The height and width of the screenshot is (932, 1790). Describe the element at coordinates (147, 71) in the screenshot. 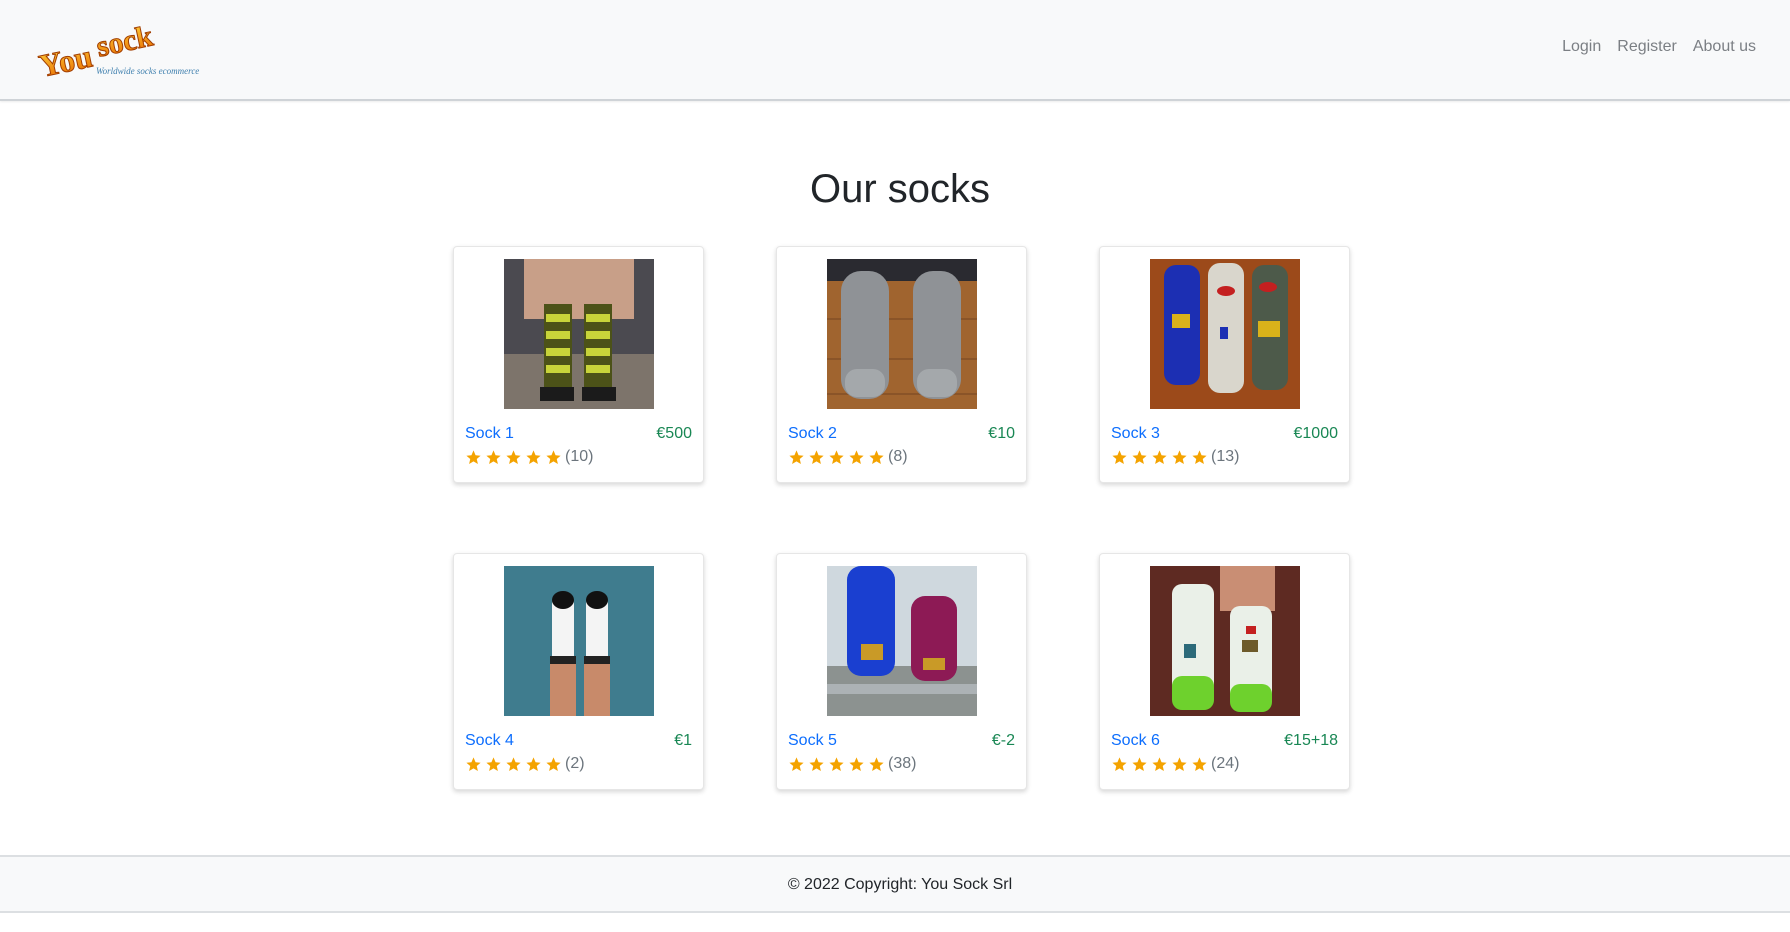

I see `svg-text: Worldwide socks ecommerce` at that location.